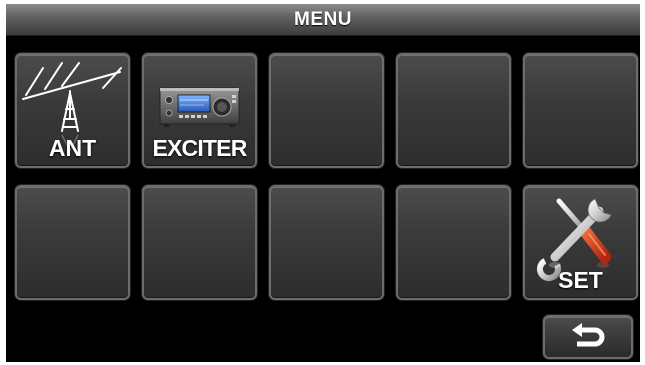 This screenshot has width=645, height=365. What do you see at coordinates (72, 148) in the screenshot?
I see `ant-label: ANT` at bounding box center [72, 148].